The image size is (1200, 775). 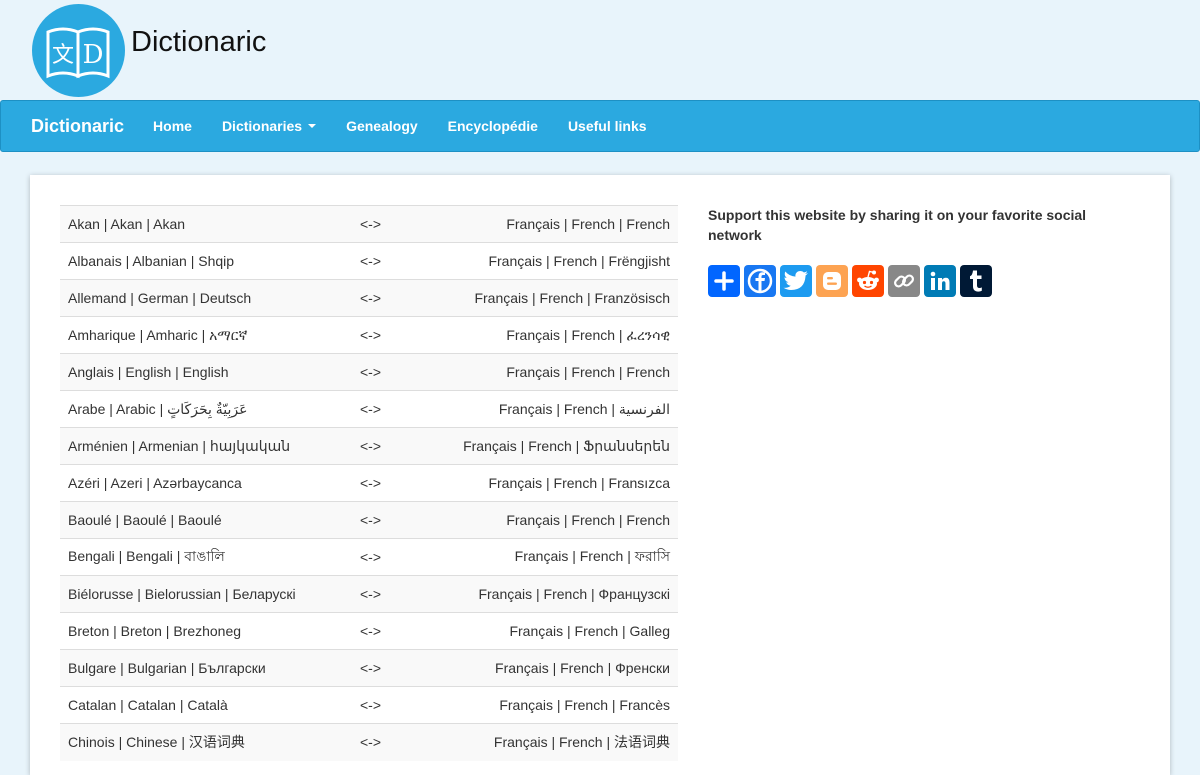 I want to click on navbar-brand: Dictionaric, so click(x=77, y=126).